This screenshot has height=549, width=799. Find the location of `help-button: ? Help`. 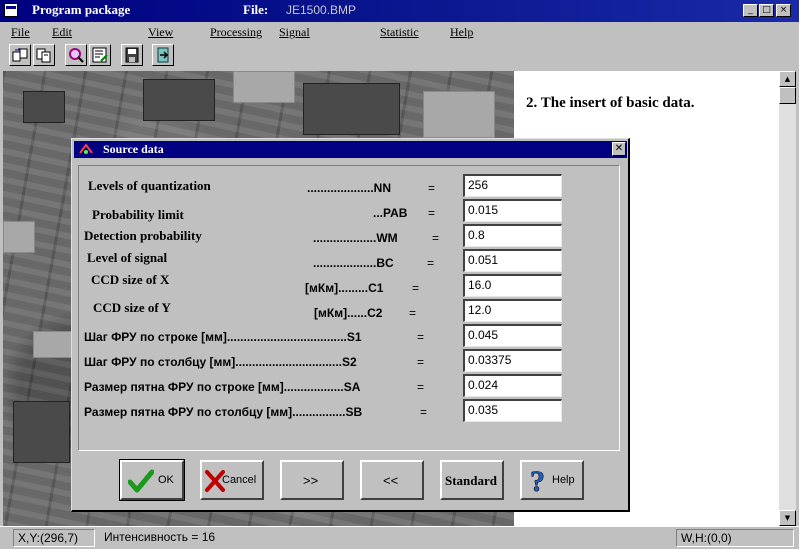

help-button: ? Help is located at coordinates (552, 480).